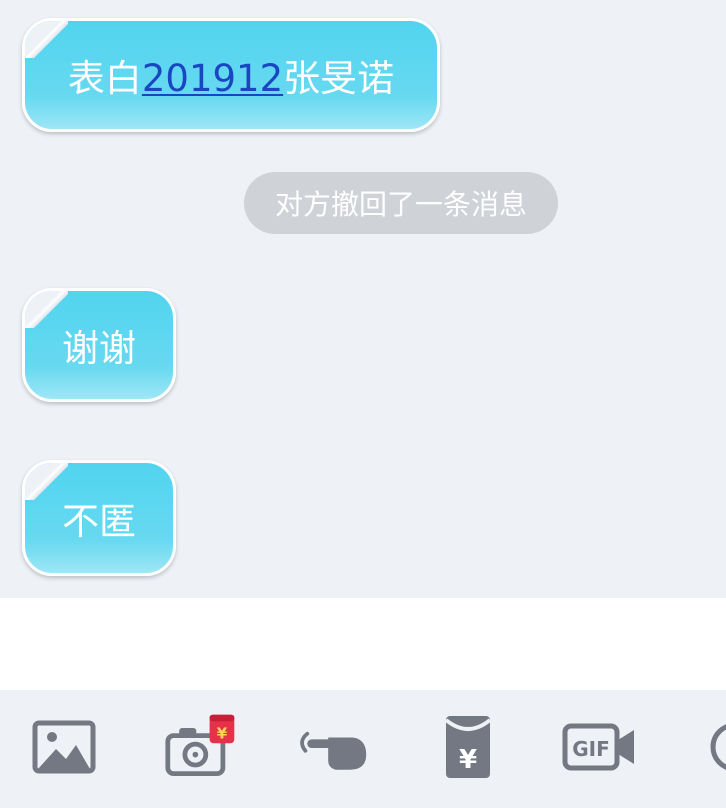  I want to click on input-toolbar: ¥ ¥ GIF, so click(363, 749).